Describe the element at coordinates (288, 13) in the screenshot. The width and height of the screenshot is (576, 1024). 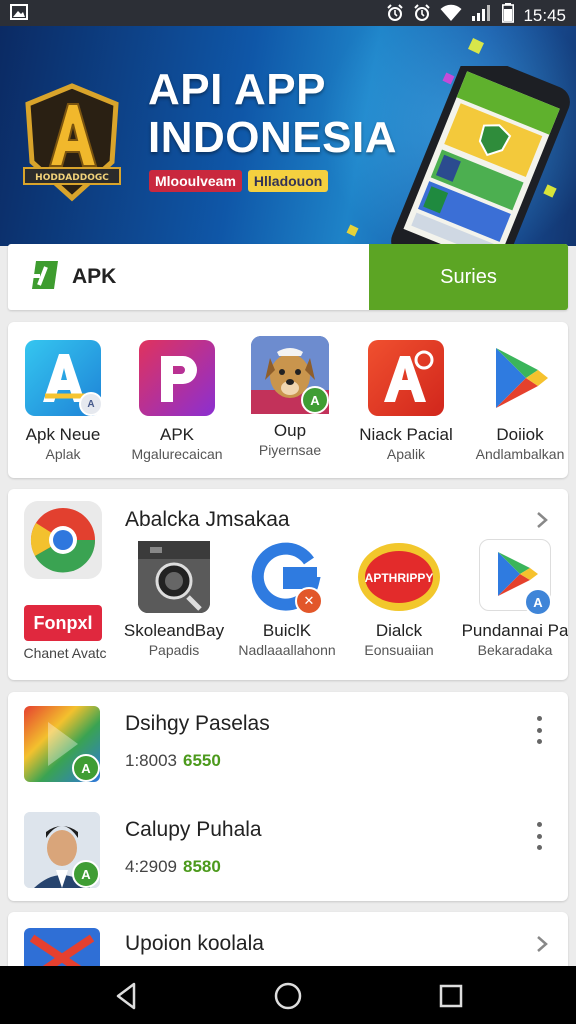
I see `status-bar: 15:45` at that location.